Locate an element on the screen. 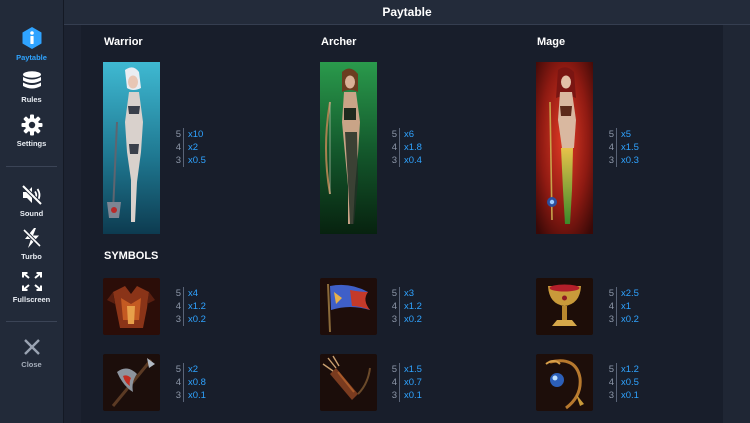 This screenshot has width=750, height=423. pay-multiplier: x5 is located at coordinates (626, 134).